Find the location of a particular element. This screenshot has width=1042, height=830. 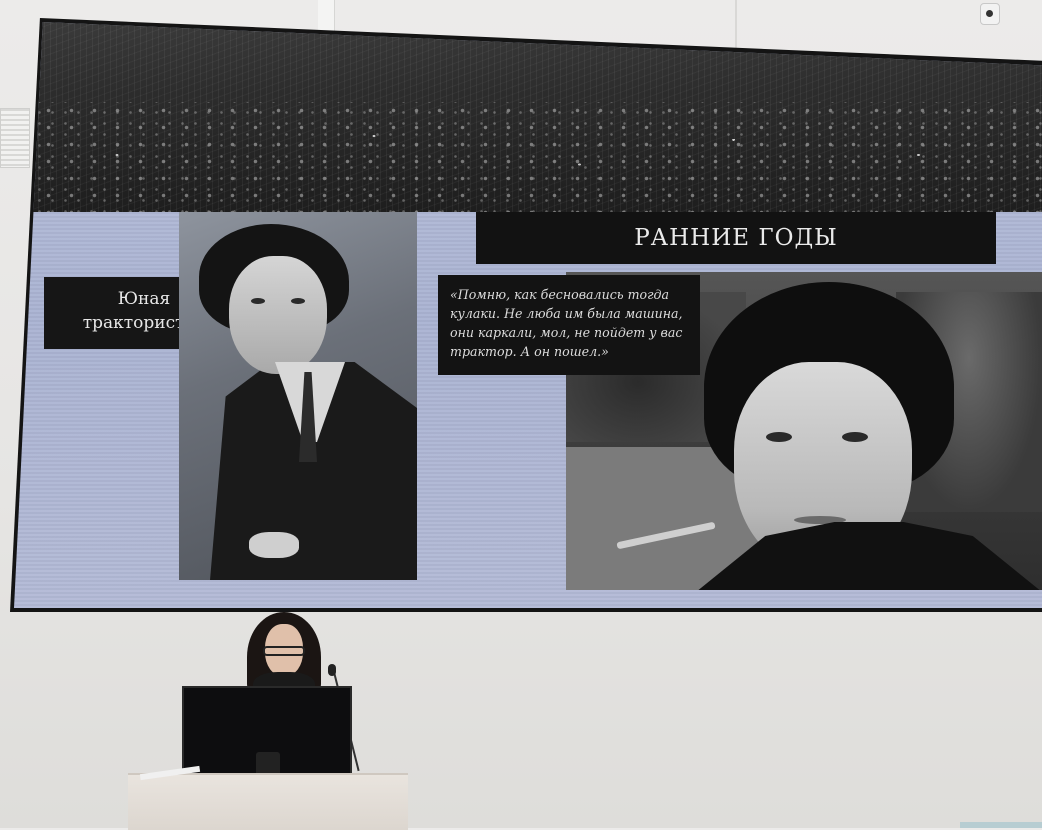

wall-vent-left is located at coordinates (15, 138).